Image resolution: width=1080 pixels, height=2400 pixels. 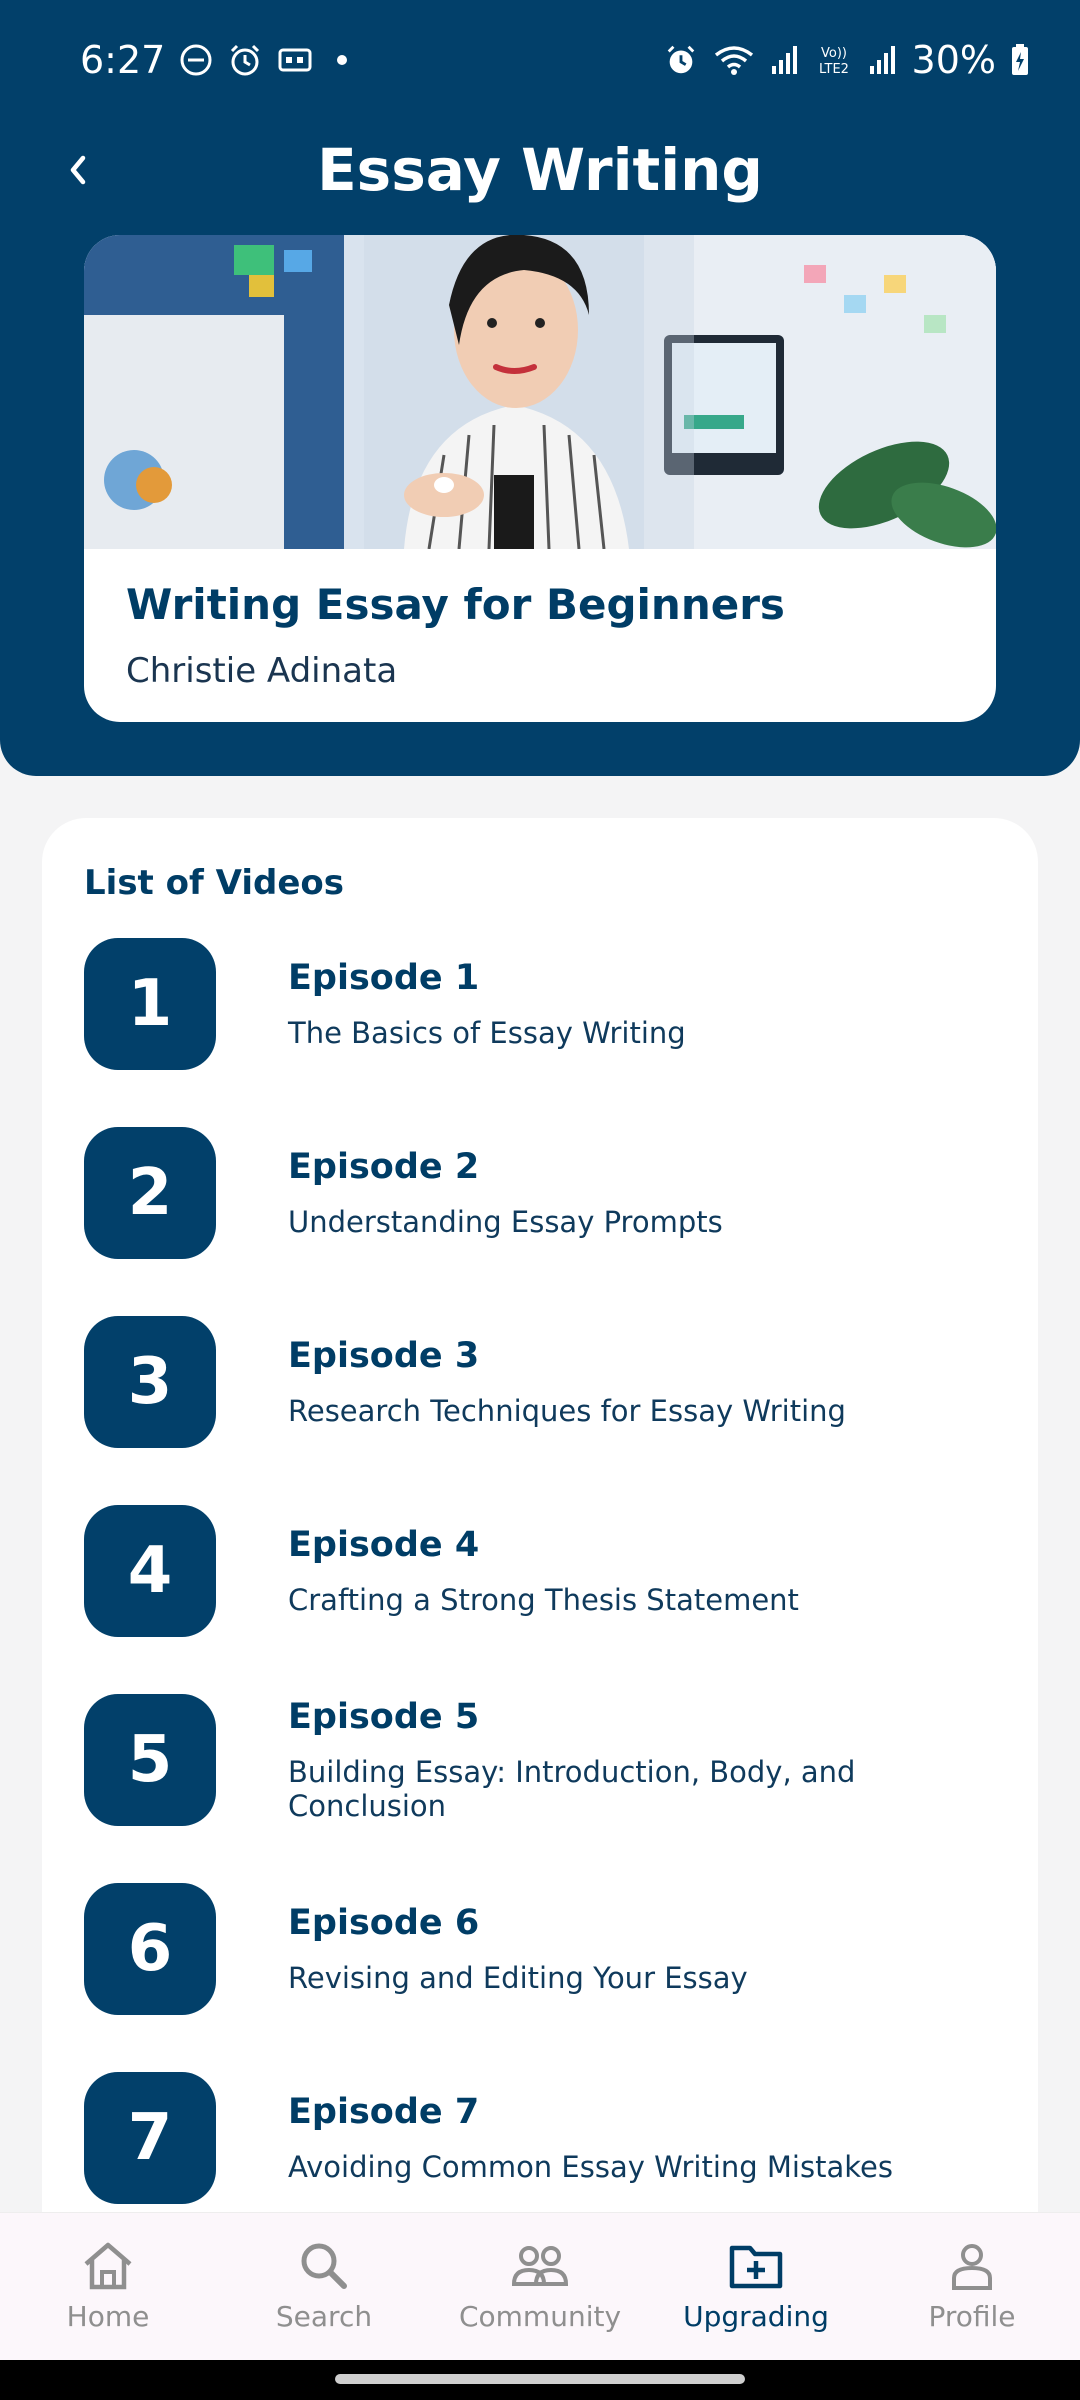 I want to click on bottom-nav: Home Search Community Upgrading Profile, so click(x=540, y=2286).